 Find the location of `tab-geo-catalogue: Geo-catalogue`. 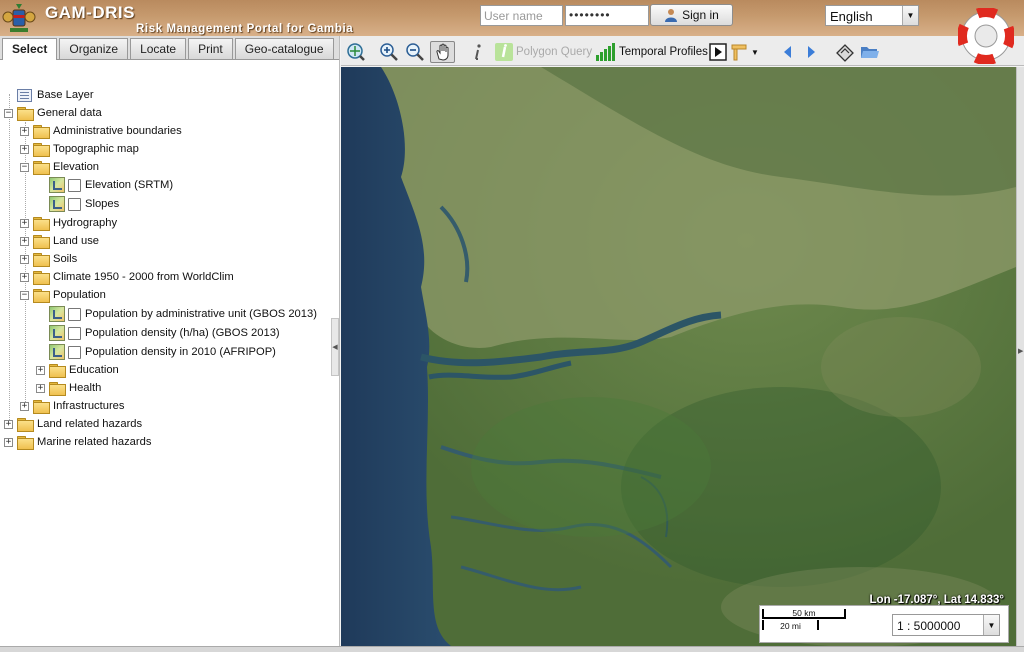

tab-geo-catalogue: Geo-catalogue is located at coordinates (284, 48).